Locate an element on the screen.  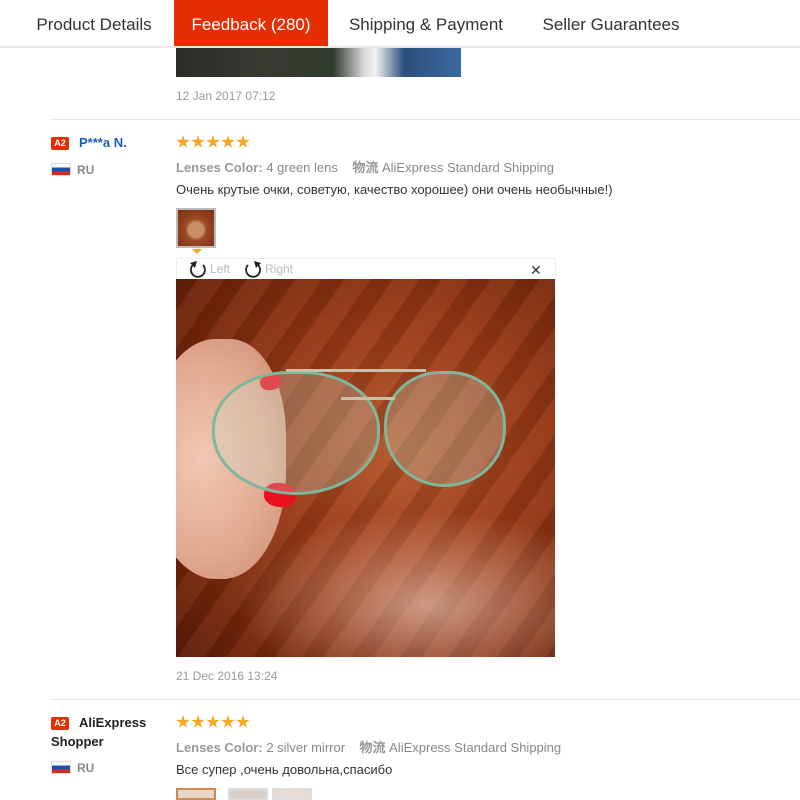
photo-viewer-toolbar is located at coordinates (366, 269).